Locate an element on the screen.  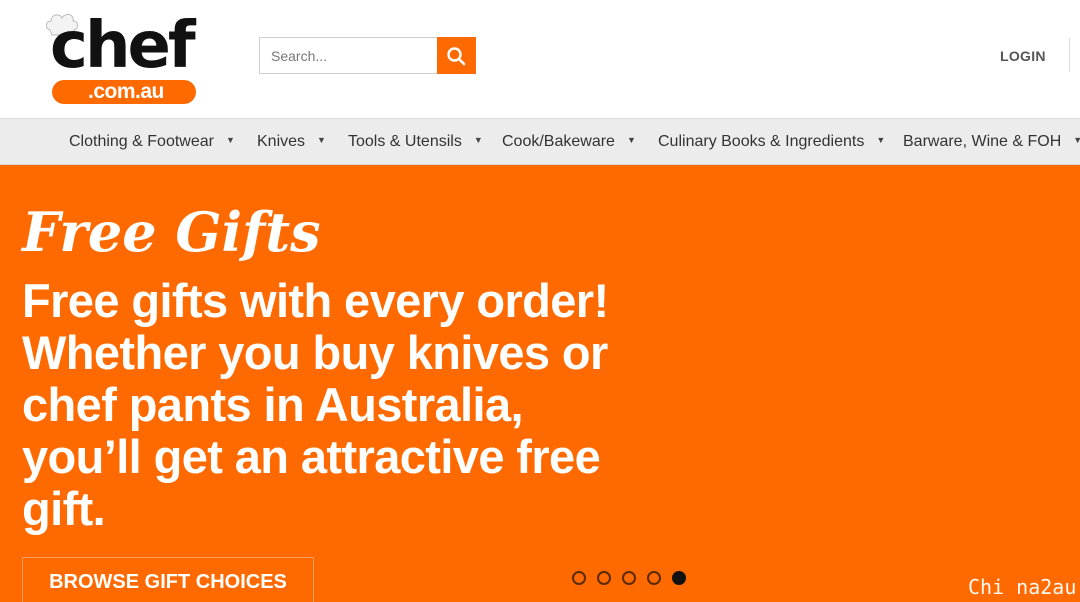
nav-item-label: Cook/Bakeware is located at coordinates (558, 142).